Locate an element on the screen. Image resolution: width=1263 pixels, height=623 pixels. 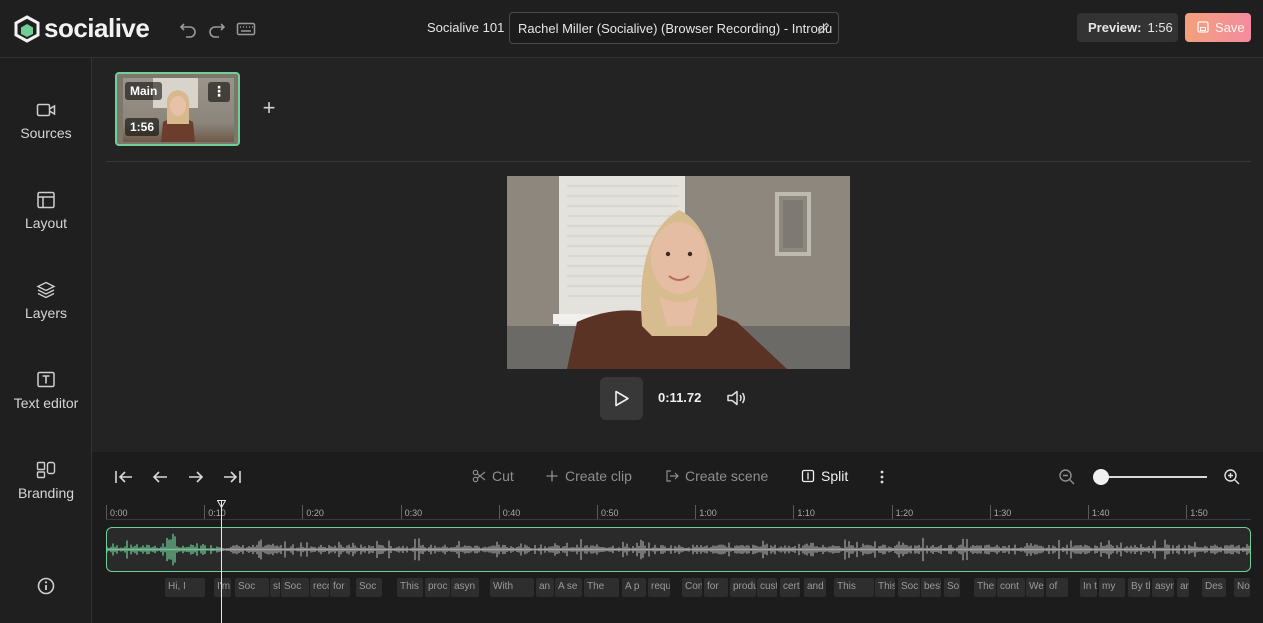
timeline-tick: 1:30 is located at coordinates (1000, 512).